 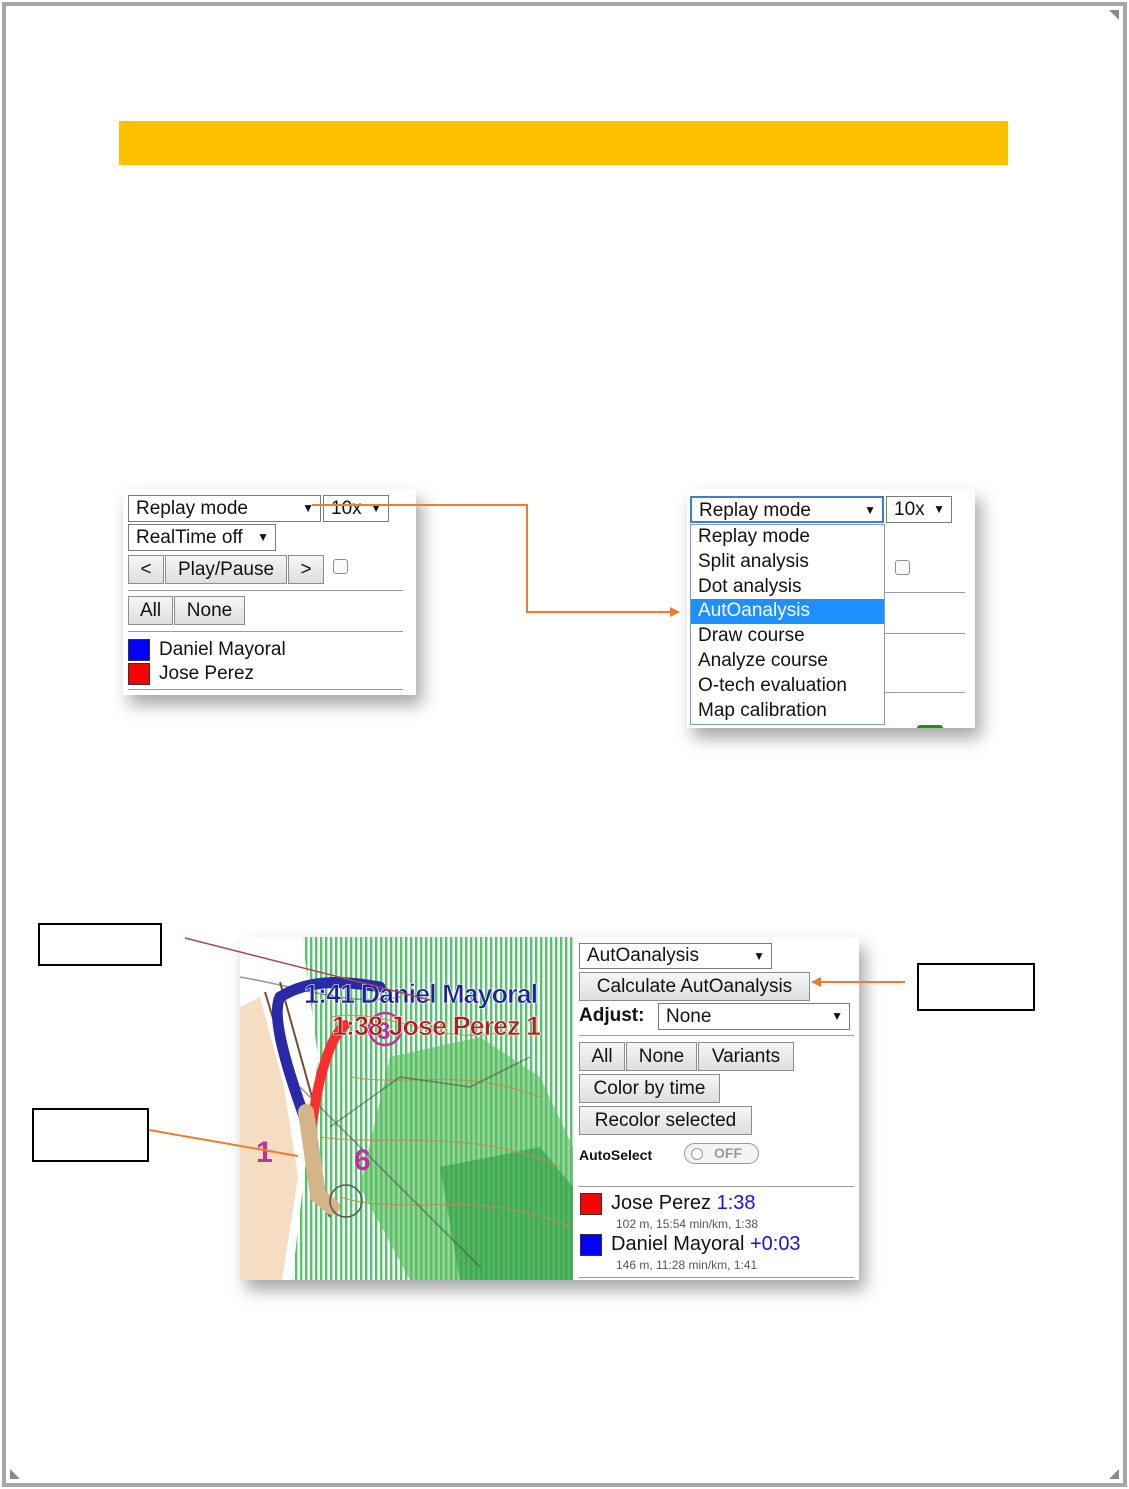 I want to click on adjust-select: None ▼, so click(x=754, y=1016).